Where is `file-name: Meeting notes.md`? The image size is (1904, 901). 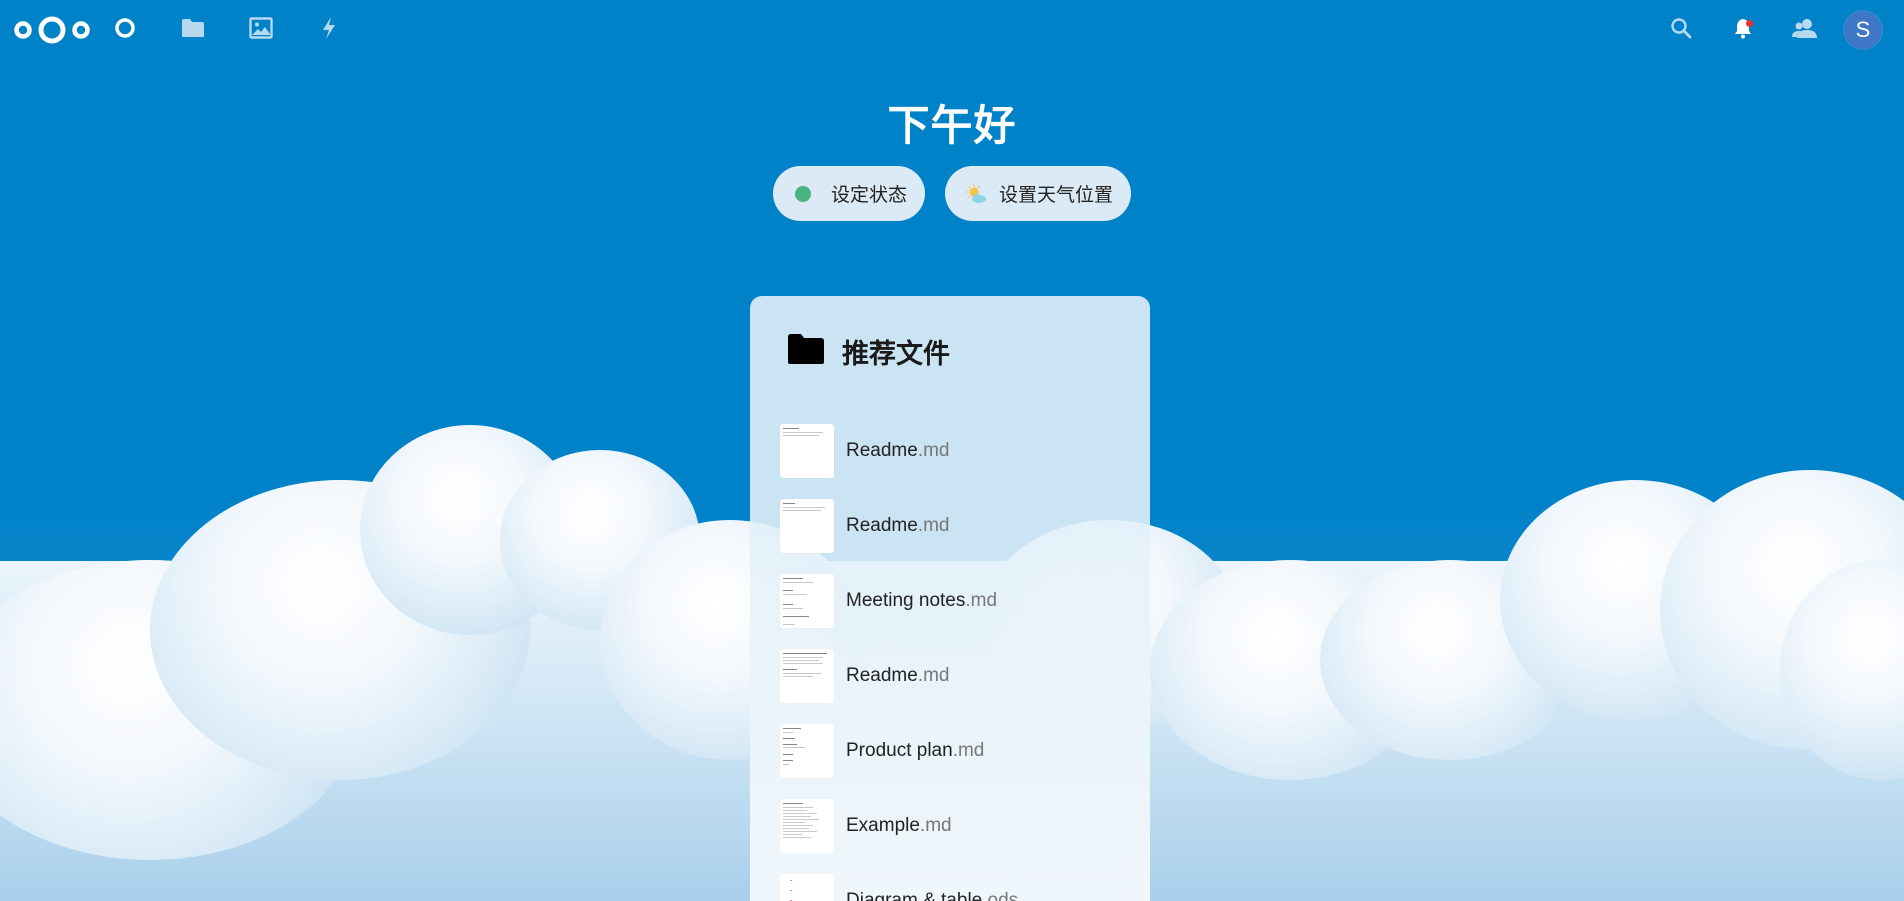 file-name: Meeting notes.md is located at coordinates (922, 600).